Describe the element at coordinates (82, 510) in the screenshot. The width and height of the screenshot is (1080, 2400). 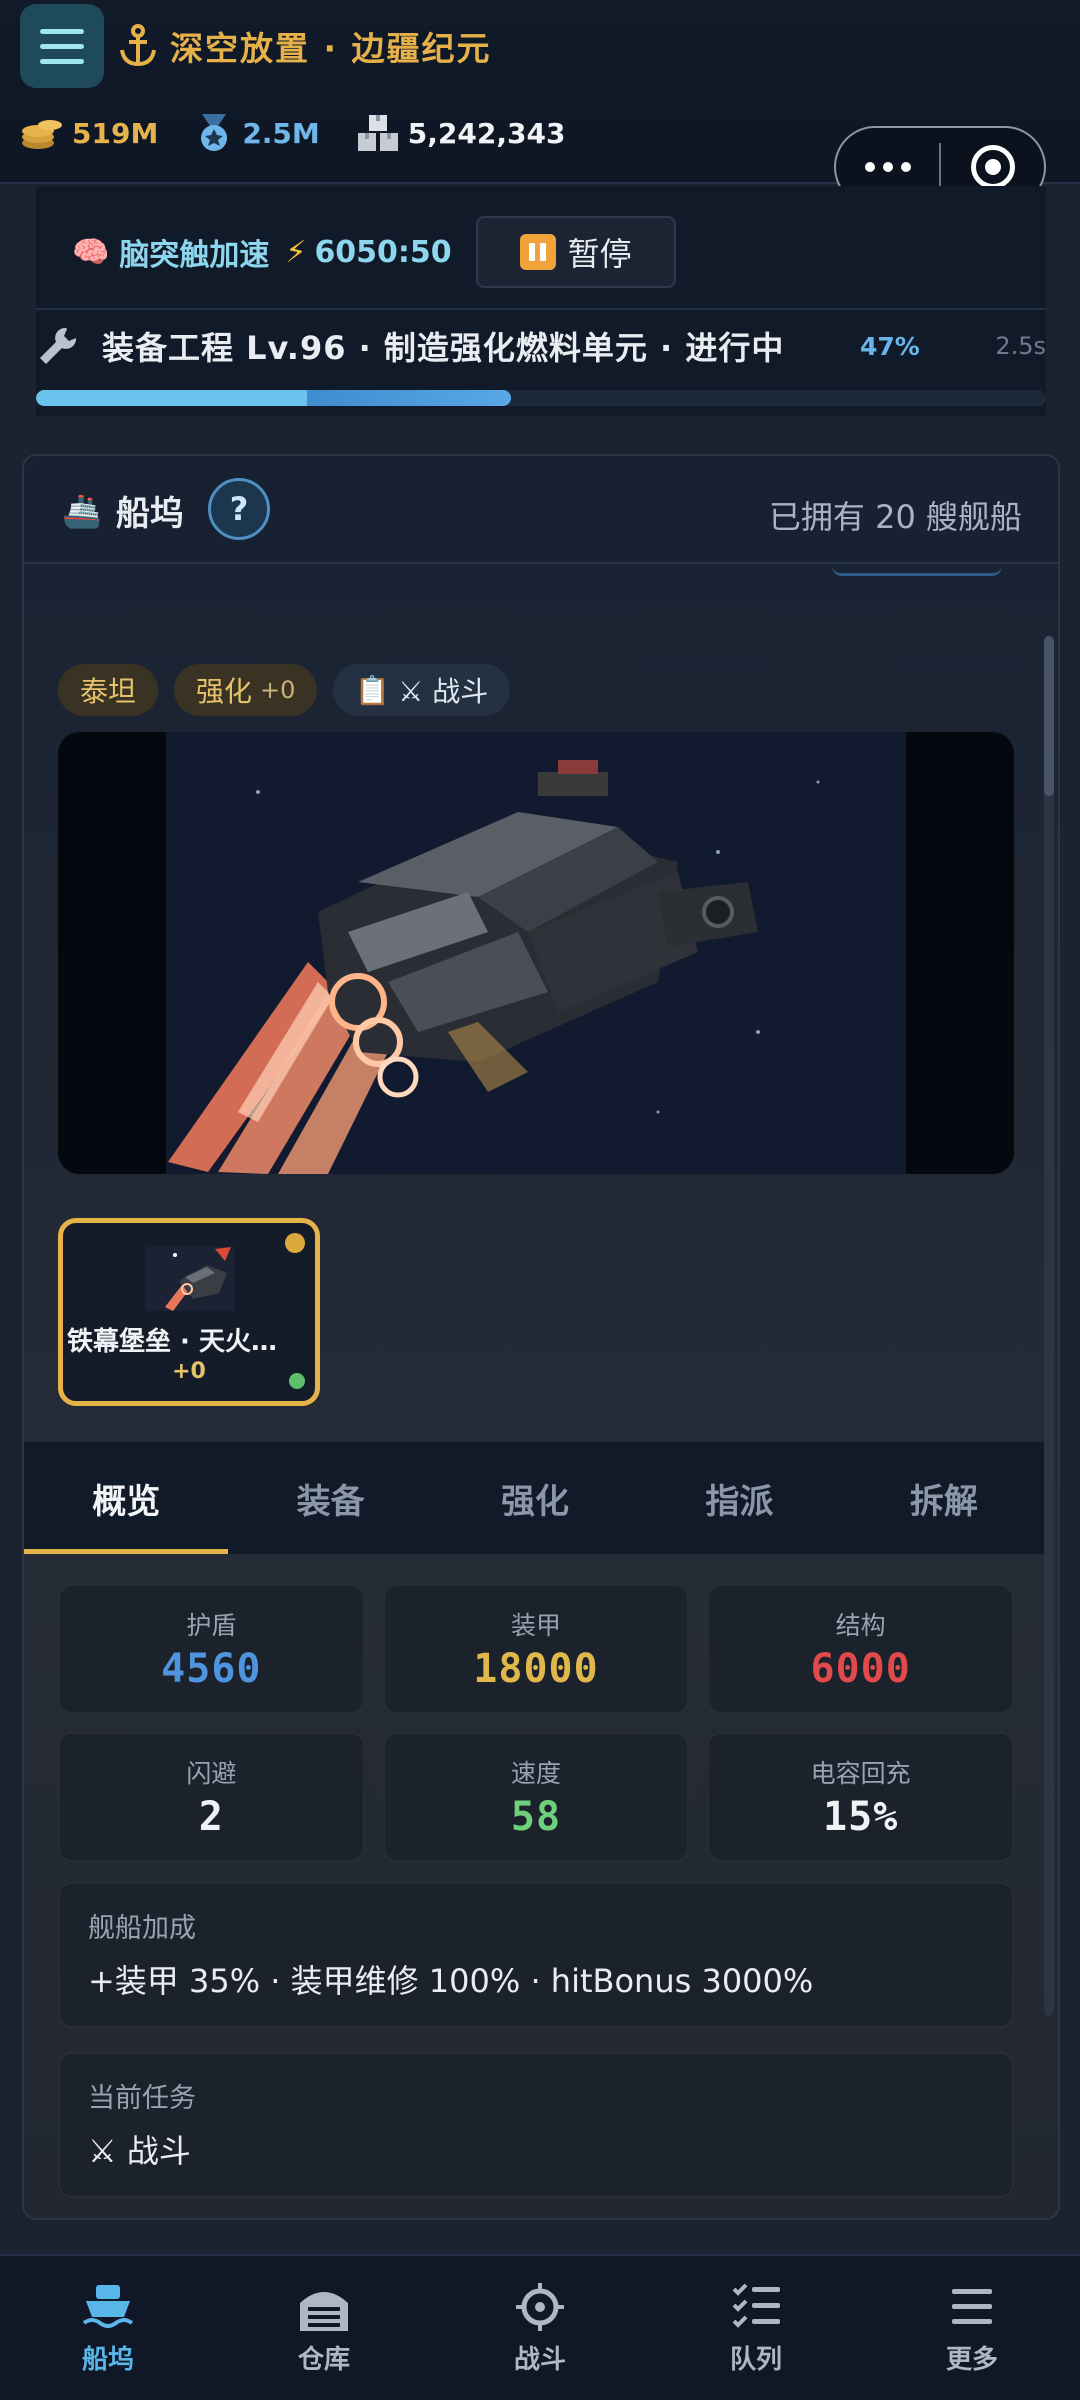
I see `ship-icon: 🚢` at that location.